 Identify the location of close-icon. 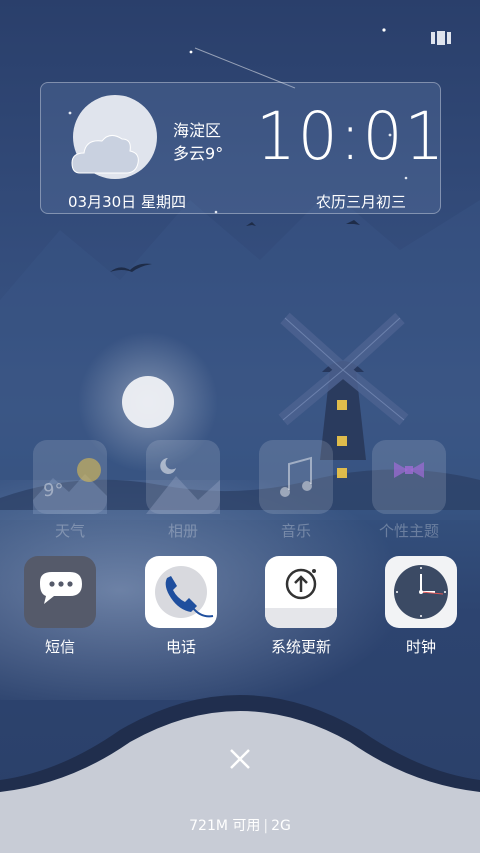
(240, 759).